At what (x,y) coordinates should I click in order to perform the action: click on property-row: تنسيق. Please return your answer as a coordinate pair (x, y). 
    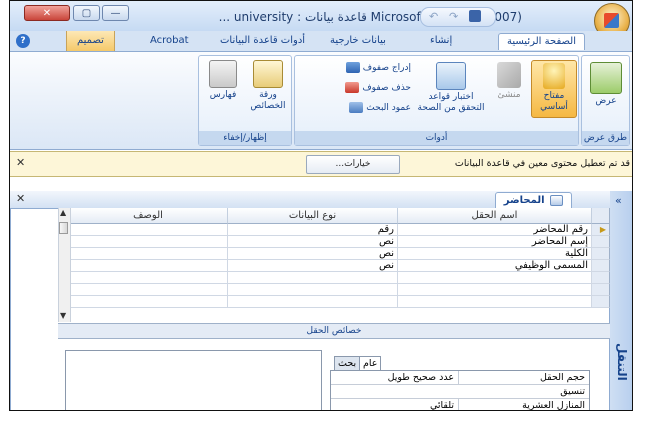
    Looking at the image, I should click on (460, 392).